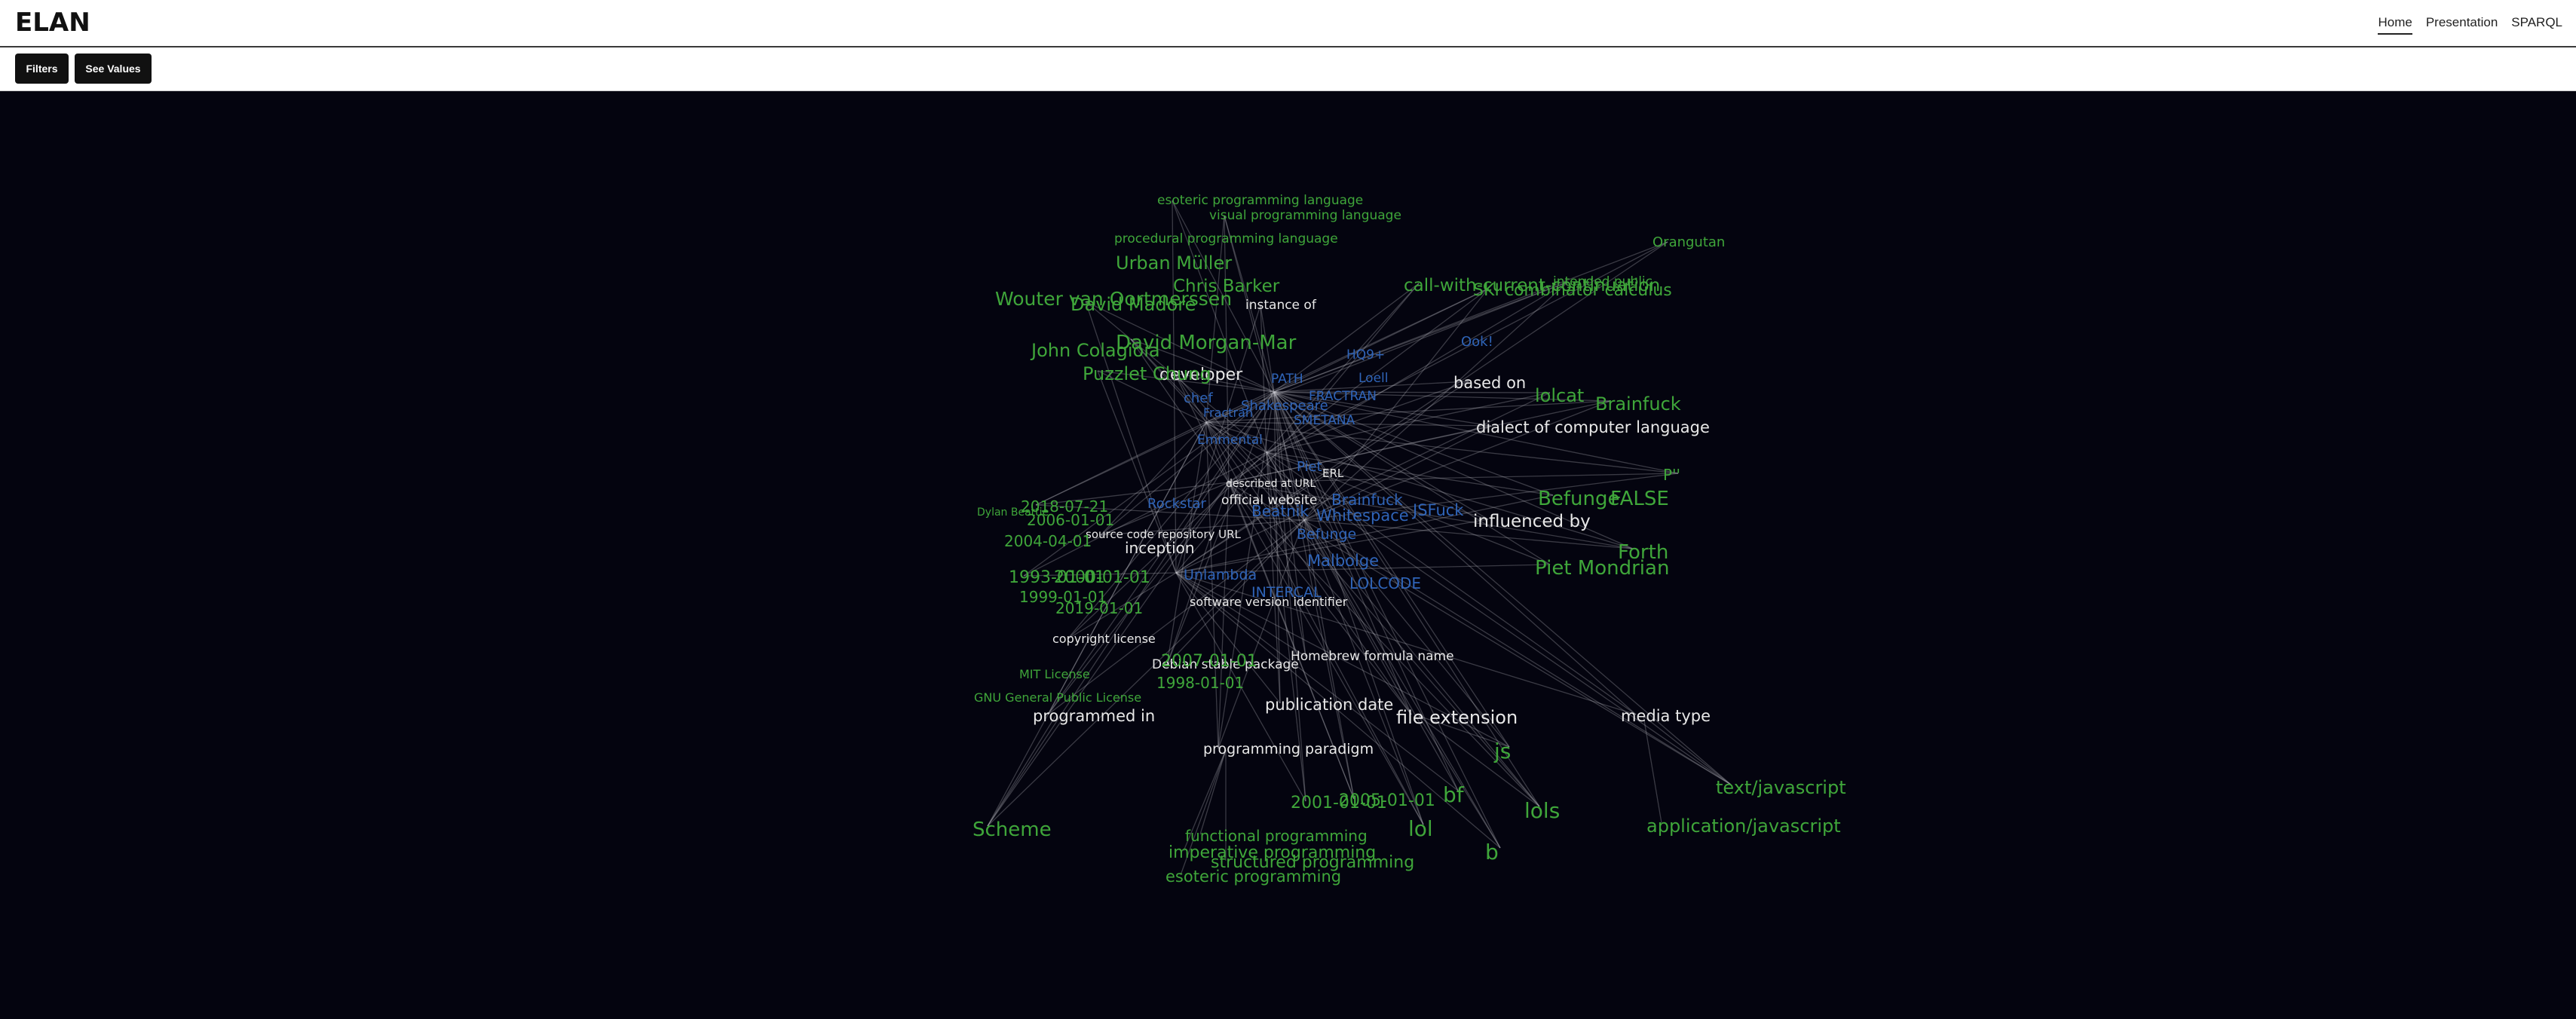 The height and width of the screenshot is (1019, 2576). I want to click on entity-node: JSFuck, so click(1438, 511).